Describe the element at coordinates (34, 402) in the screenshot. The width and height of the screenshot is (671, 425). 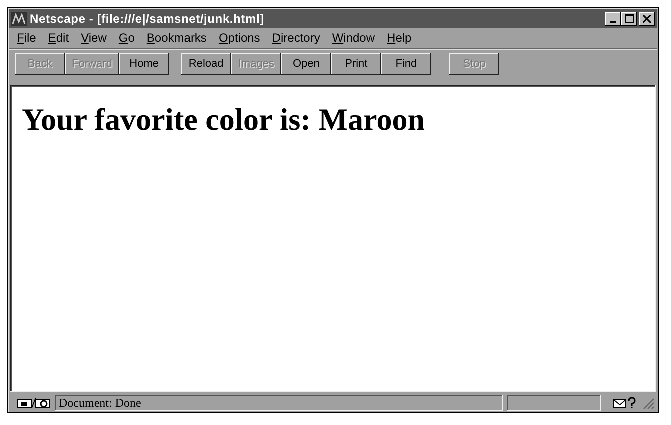
I see `security-icon` at that location.